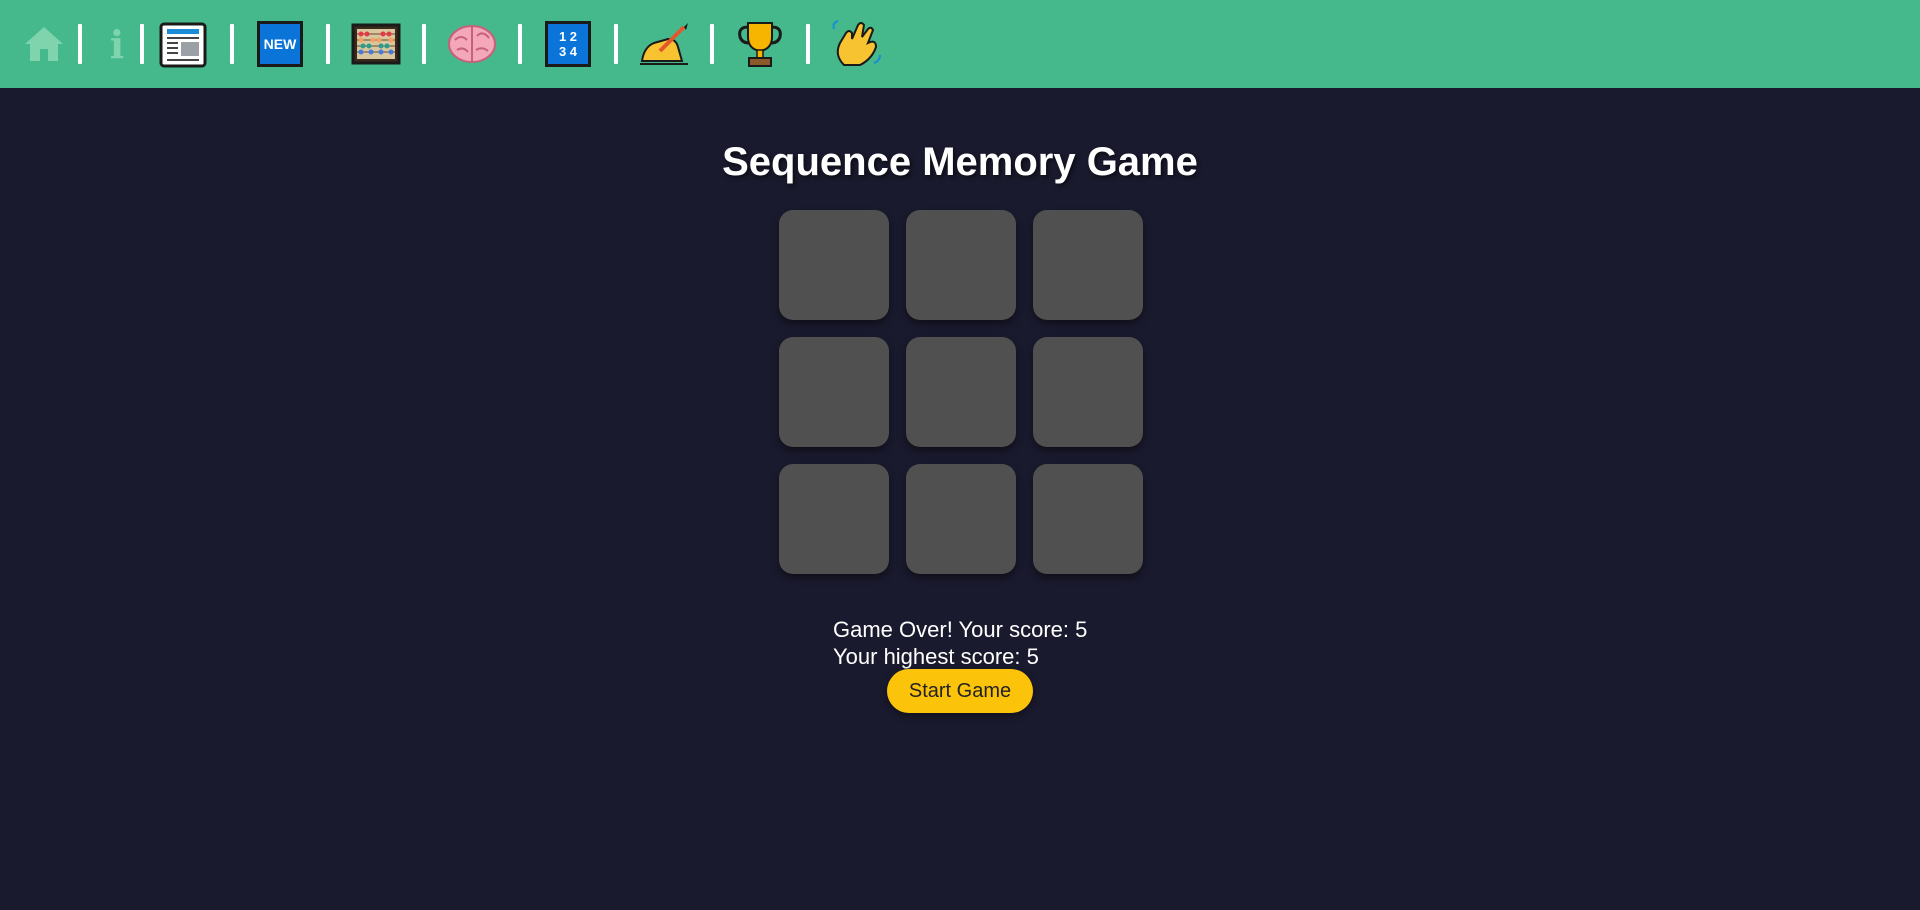  I want to click on game-title: Sequence Memory Game, so click(960, 162).